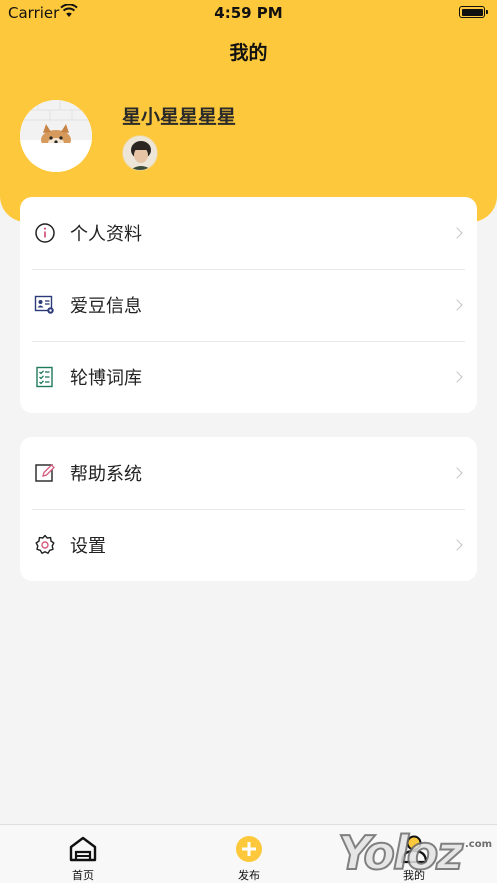 The image size is (497, 883). I want to click on menu-item-lexicon: 轮博词库, so click(248, 377).